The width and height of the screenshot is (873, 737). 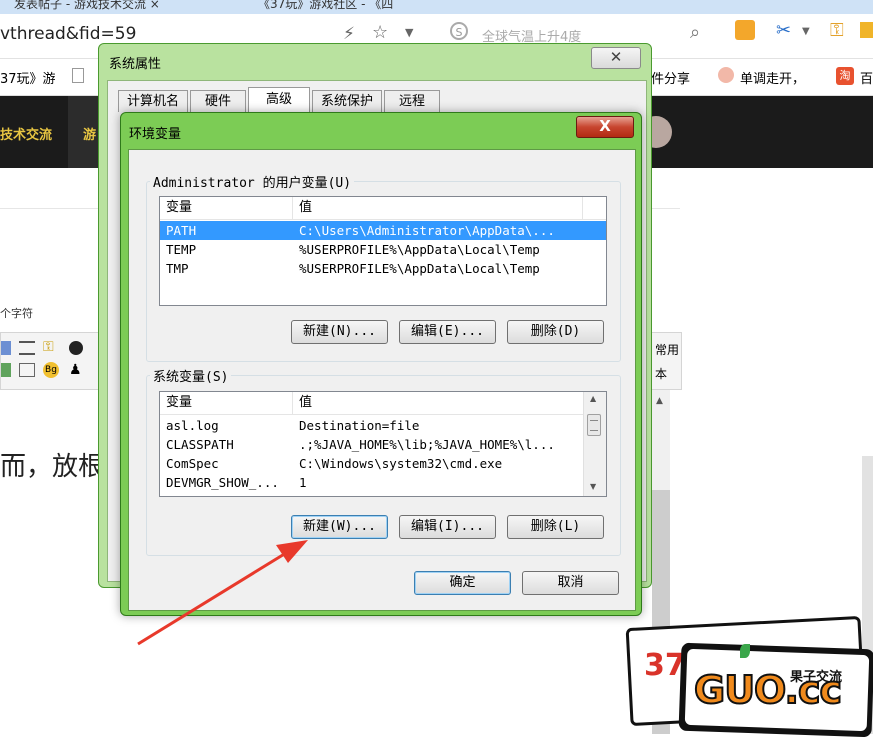 I want to click on leaf-icon, so click(x=745, y=651).